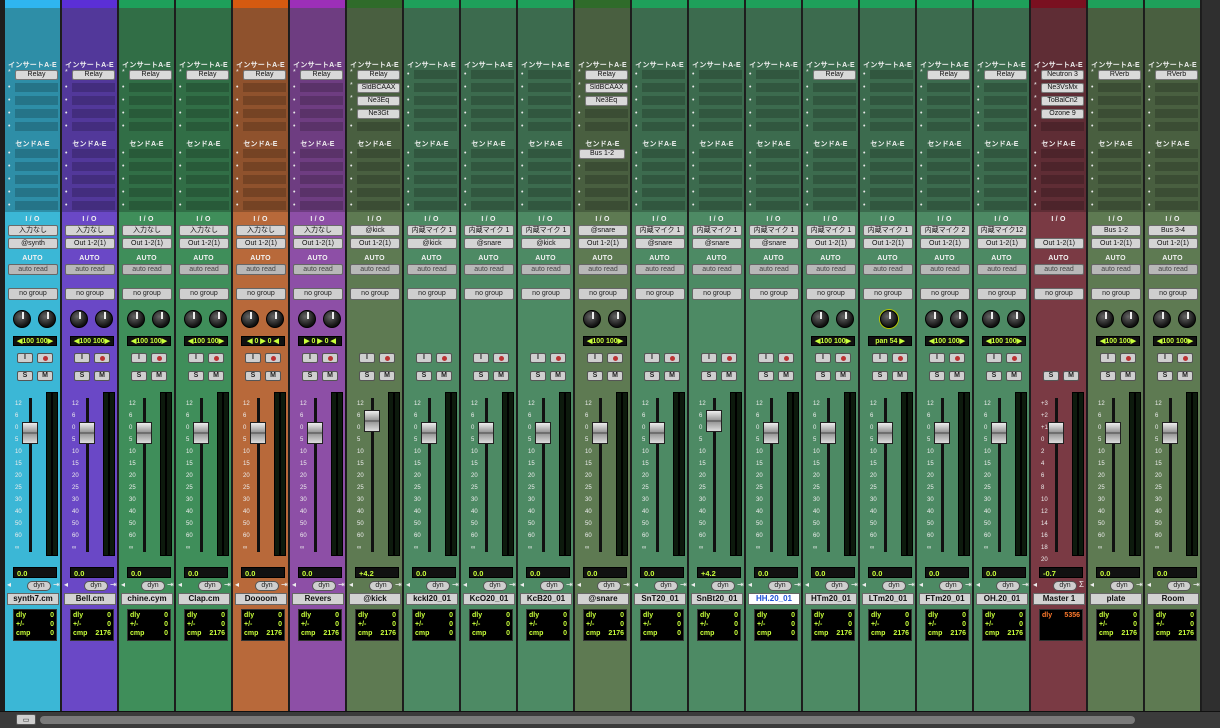 The width and height of the screenshot is (1220, 728). I want to click on send-arrow-icon: ⇥, so click(626, 584).